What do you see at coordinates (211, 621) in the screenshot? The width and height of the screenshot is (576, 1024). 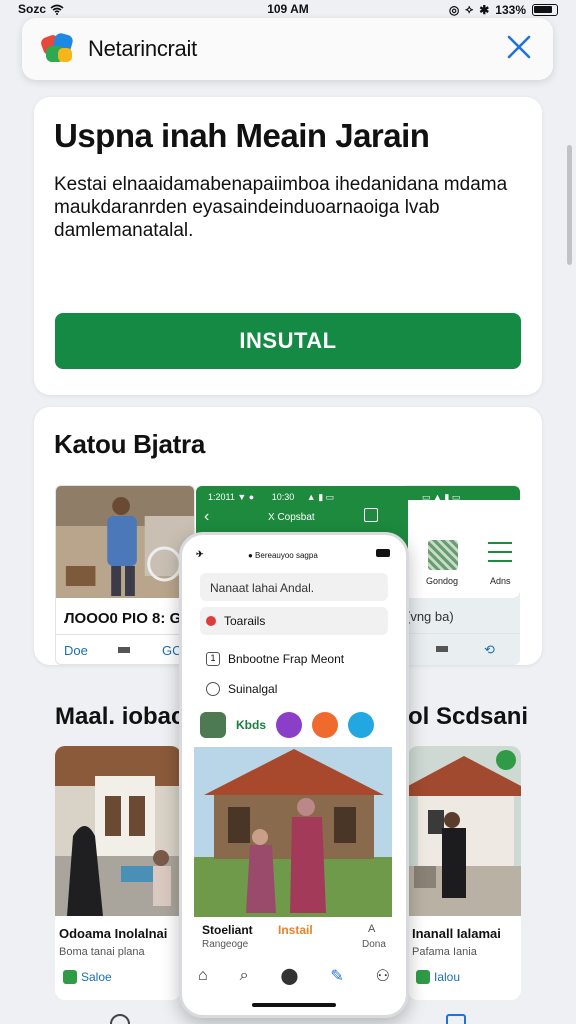 I see `pin-icon` at bounding box center [211, 621].